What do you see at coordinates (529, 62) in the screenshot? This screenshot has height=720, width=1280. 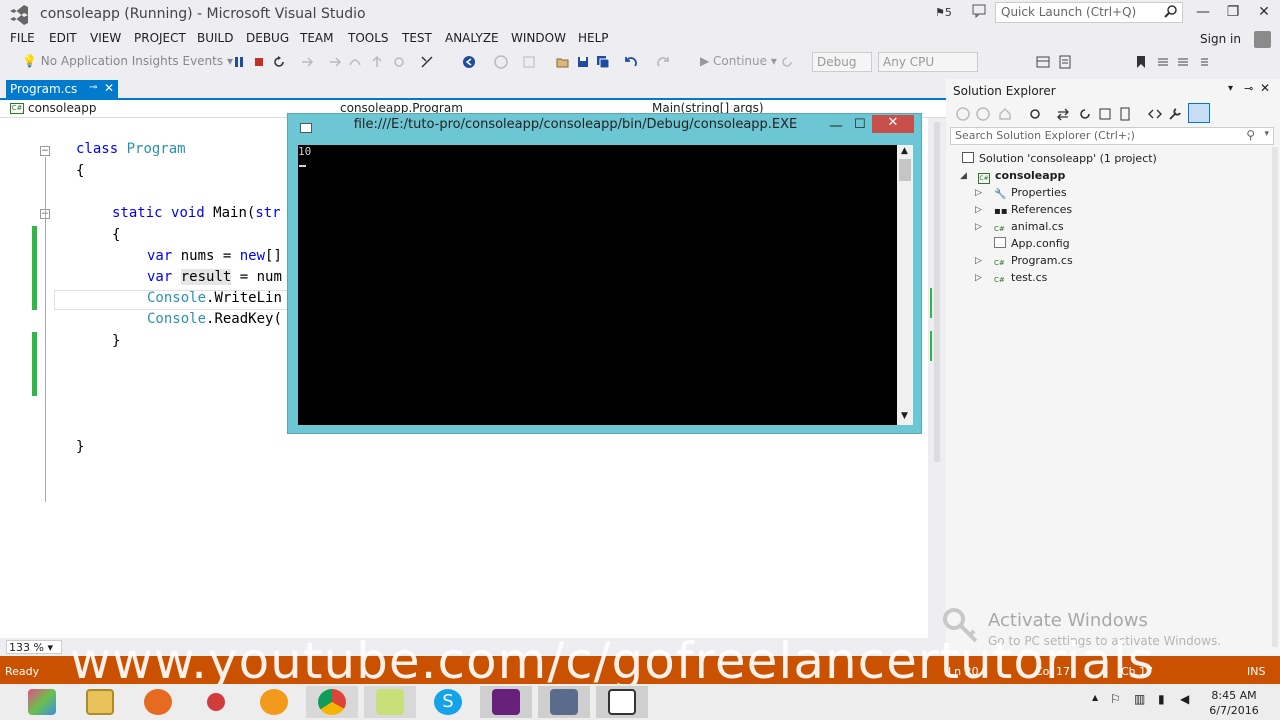 I see `new-project-icon` at bounding box center [529, 62].